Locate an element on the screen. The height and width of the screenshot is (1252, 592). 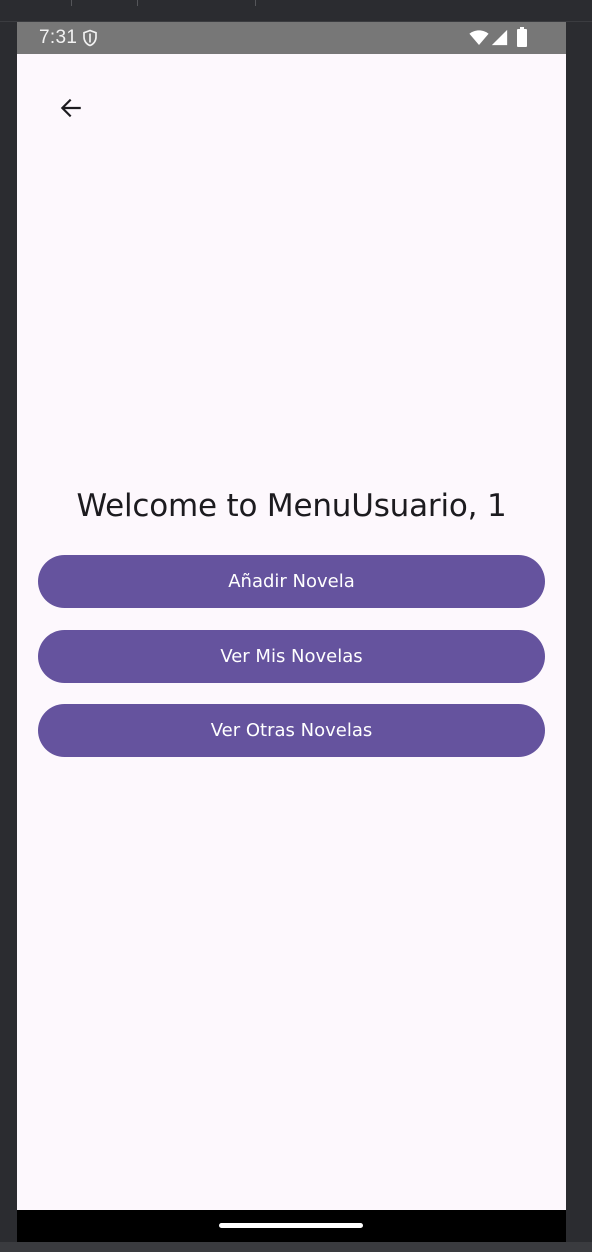
my-novels-button: Ver Mis Novelas is located at coordinates (291, 656).